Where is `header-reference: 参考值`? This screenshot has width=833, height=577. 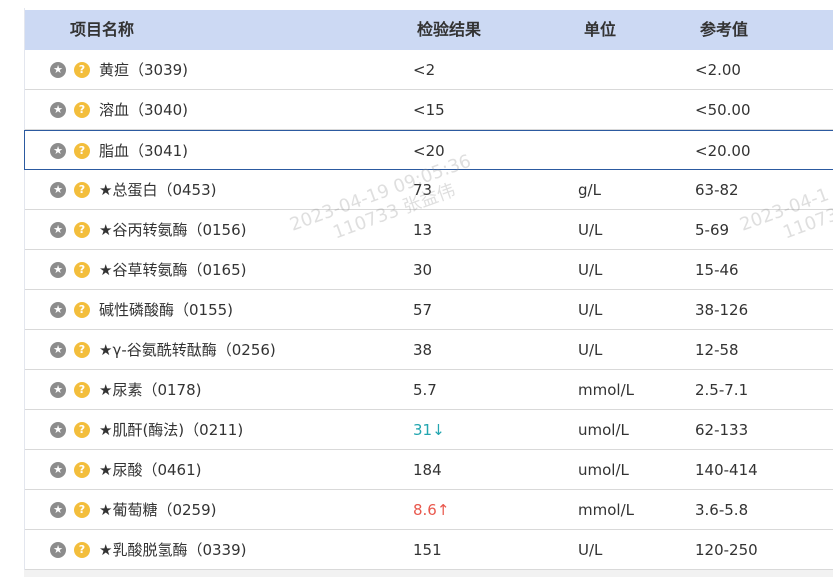
header-reference: 参考值 is located at coordinates (724, 29).